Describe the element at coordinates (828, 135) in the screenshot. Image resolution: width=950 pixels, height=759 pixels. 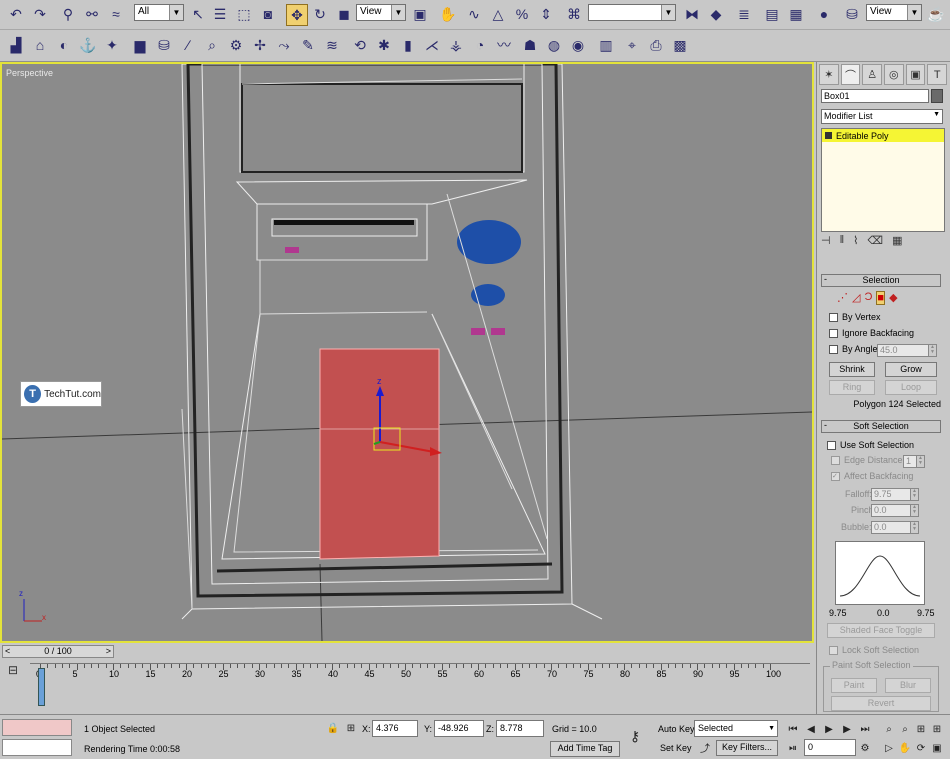
I see `expand-icon` at that location.